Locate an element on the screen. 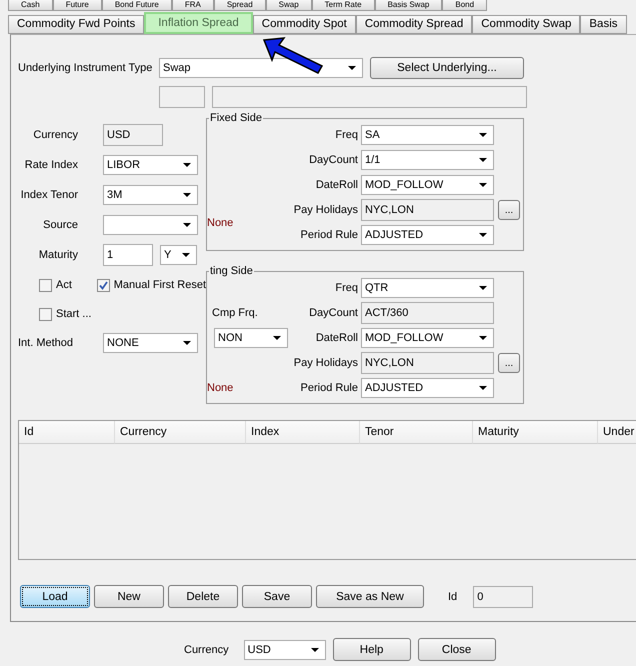  column-header: Tenor is located at coordinates (416, 432).